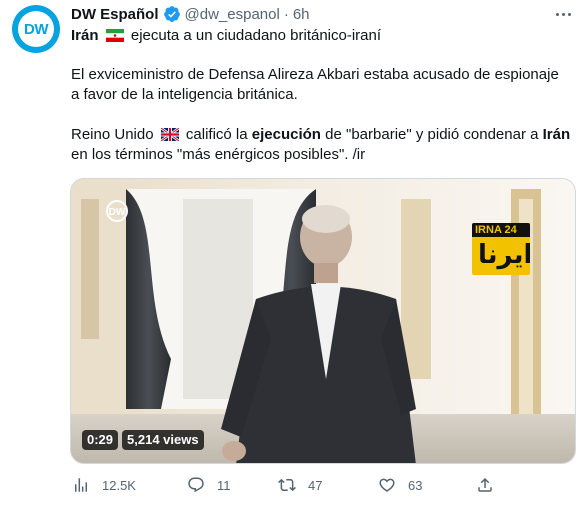  What do you see at coordinates (112, 134) in the screenshot?
I see `para3-text-a: Reino Unido` at bounding box center [112, 134].